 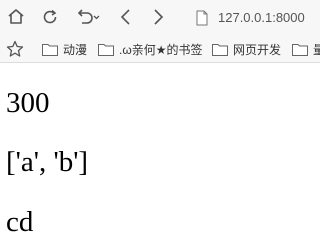 What do you see at coordinates (261, 17) in the screenshot?
I see `address-text: 127.0.0.1:8000` at bounding box center [261, 17].